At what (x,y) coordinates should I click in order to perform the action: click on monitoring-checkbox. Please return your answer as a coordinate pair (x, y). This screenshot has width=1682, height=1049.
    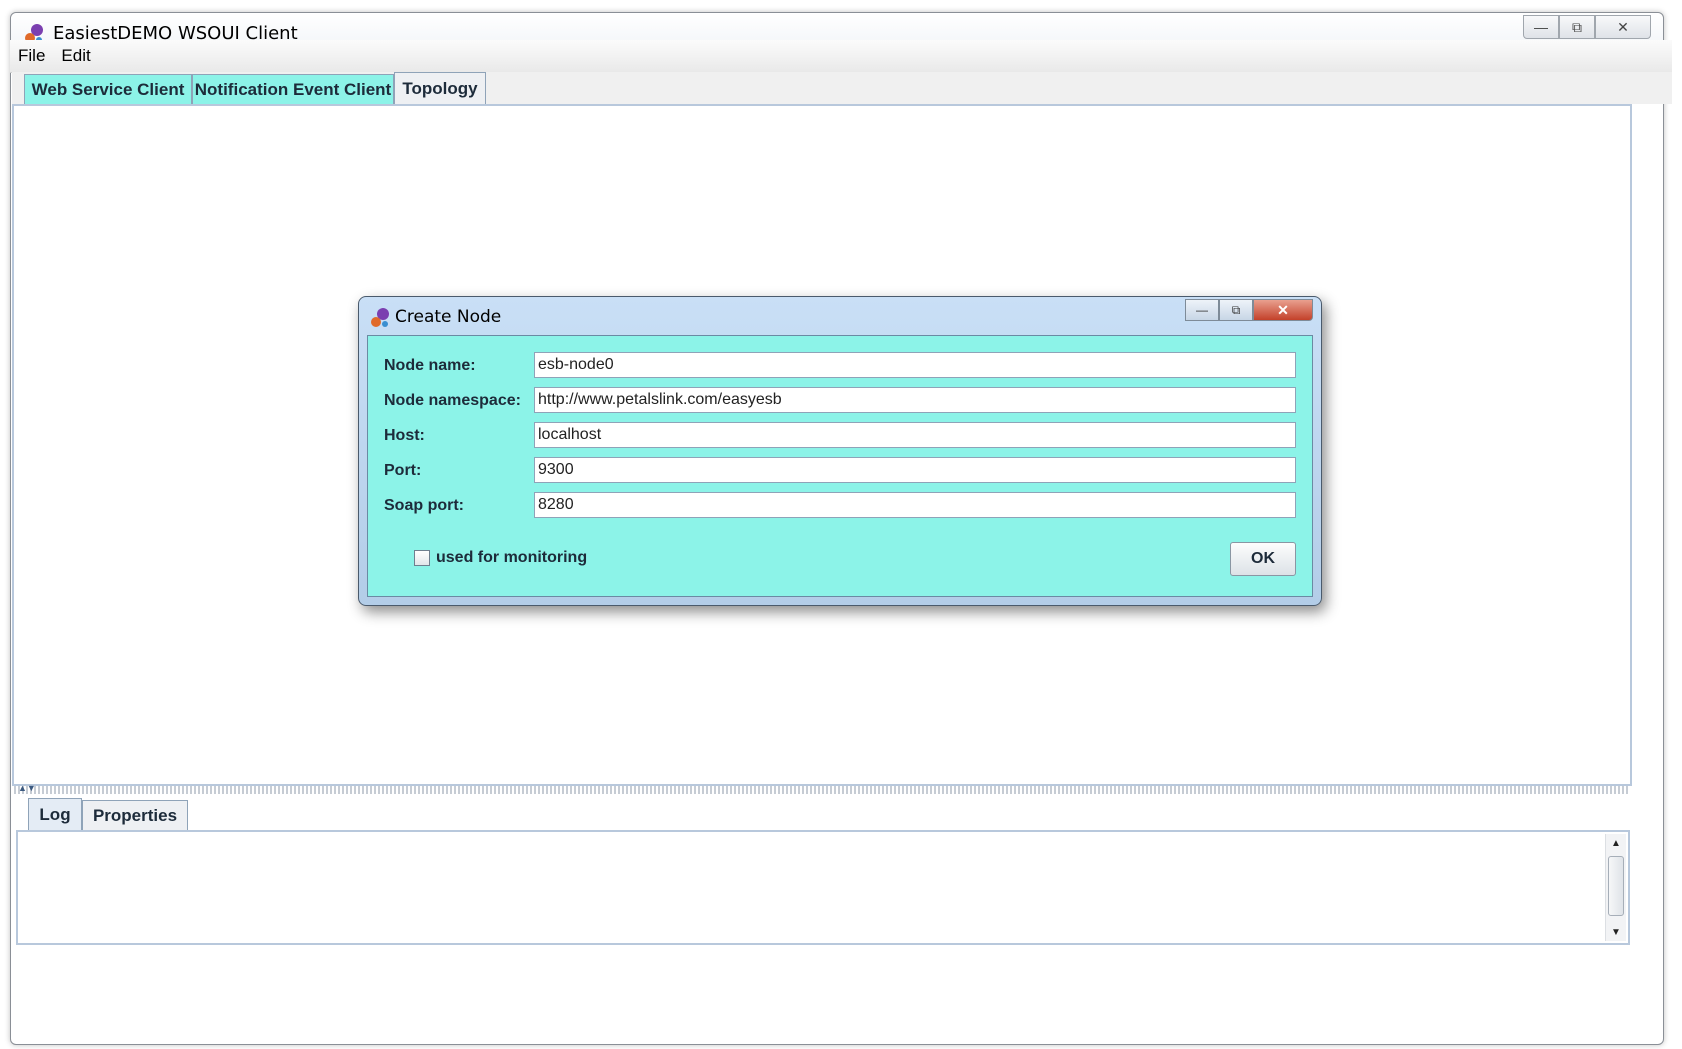
    Looking at the image, I should click on (422, 558).